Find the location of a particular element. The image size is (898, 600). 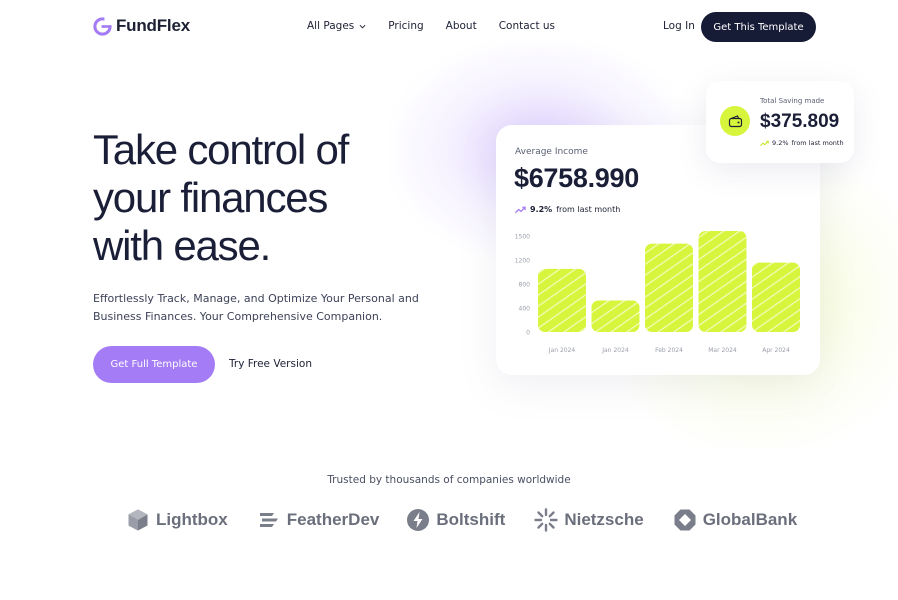

get-full-template-button: Get Full Template is located at coordinates (154, 364).